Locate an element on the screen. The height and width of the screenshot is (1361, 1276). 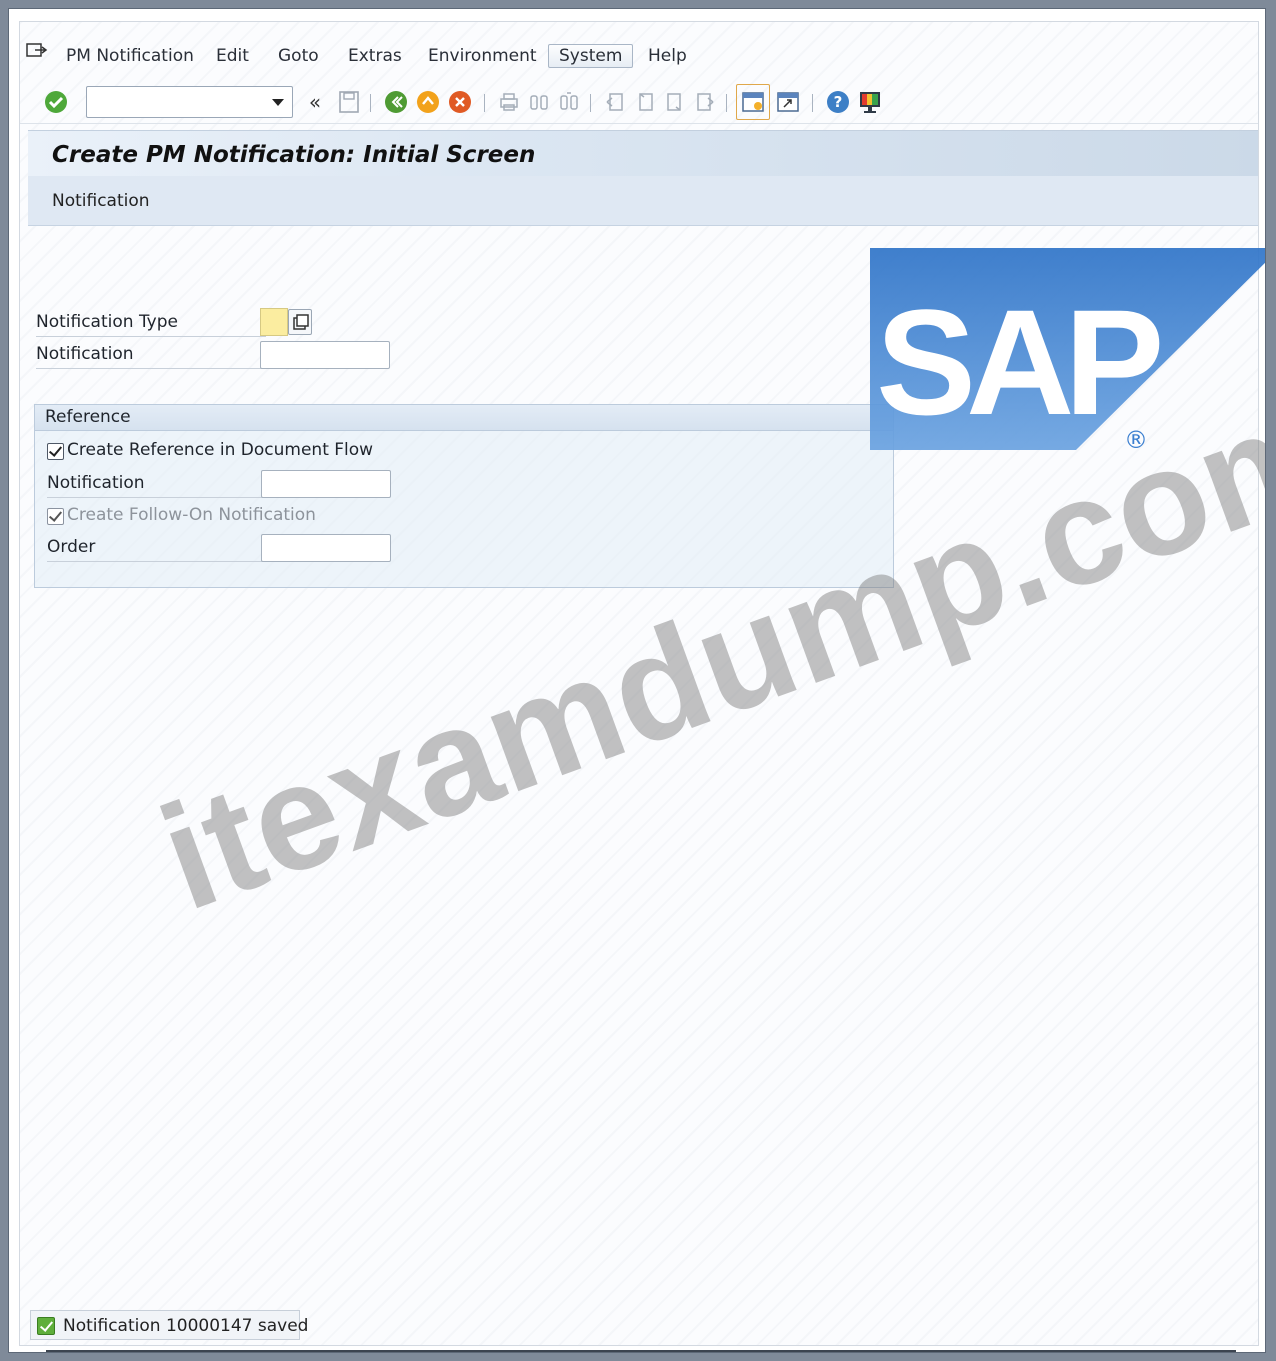
chevron-down-icon is located at coordinates (278, 102).